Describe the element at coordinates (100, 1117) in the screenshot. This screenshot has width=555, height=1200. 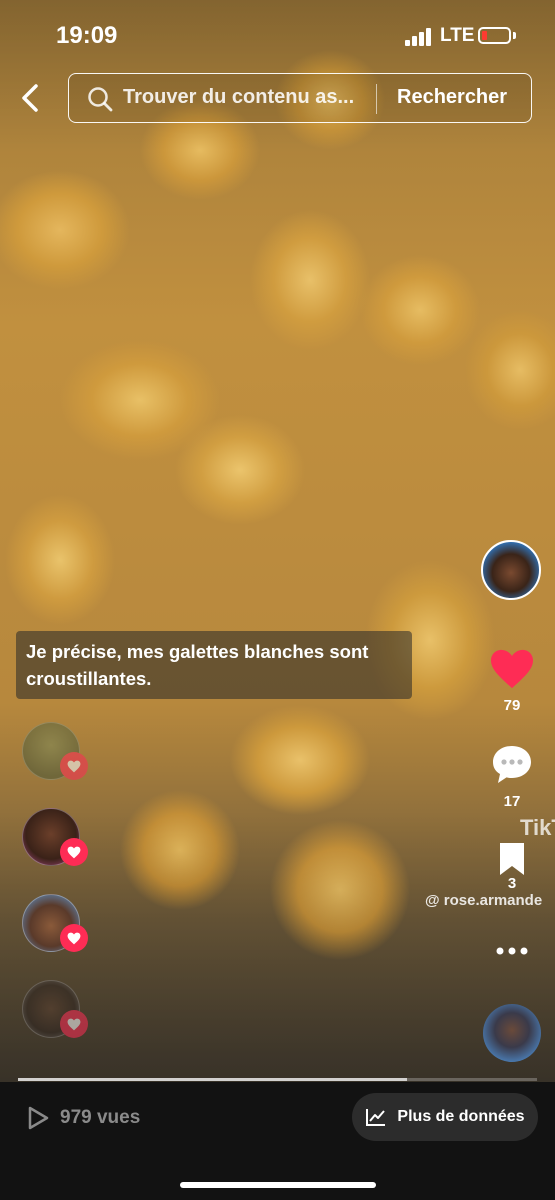
I see `views-label: 979 vues` at that location.